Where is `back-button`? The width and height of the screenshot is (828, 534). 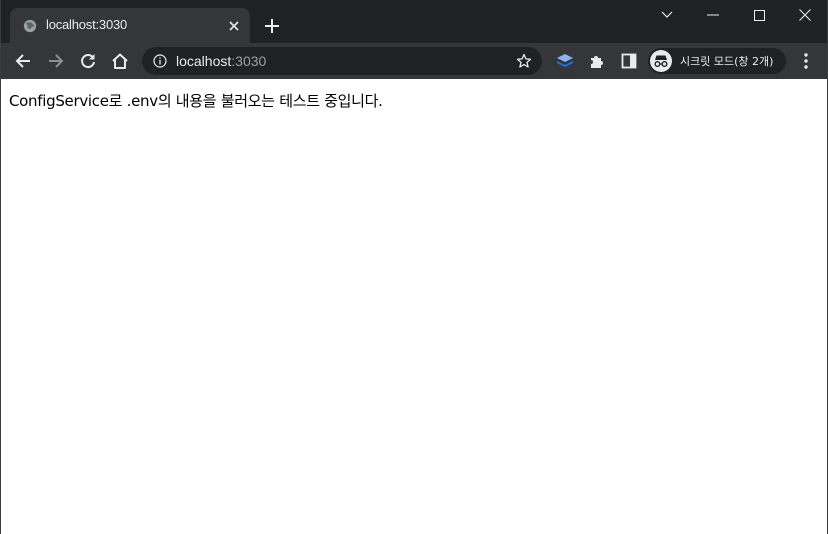
back-button is located at coordinates (23, 61).